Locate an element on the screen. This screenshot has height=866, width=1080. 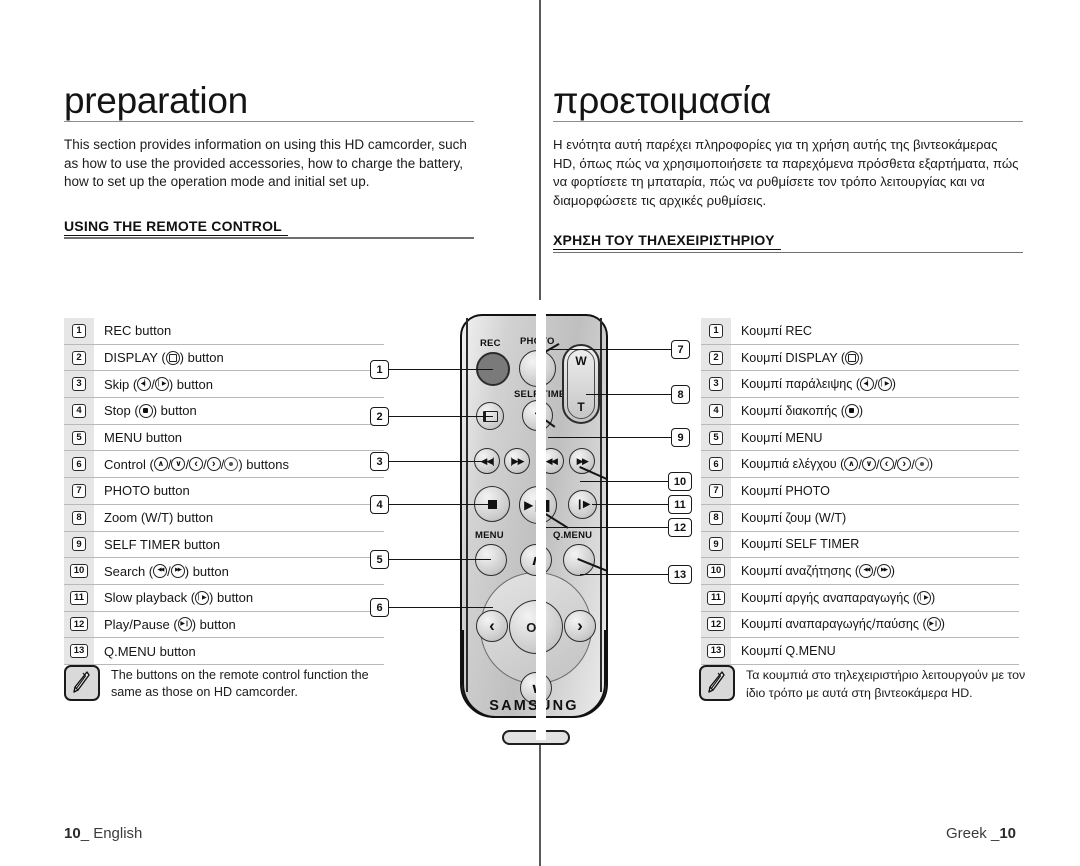
legend-number-badge: 9 is located at coordinates (79, 544).